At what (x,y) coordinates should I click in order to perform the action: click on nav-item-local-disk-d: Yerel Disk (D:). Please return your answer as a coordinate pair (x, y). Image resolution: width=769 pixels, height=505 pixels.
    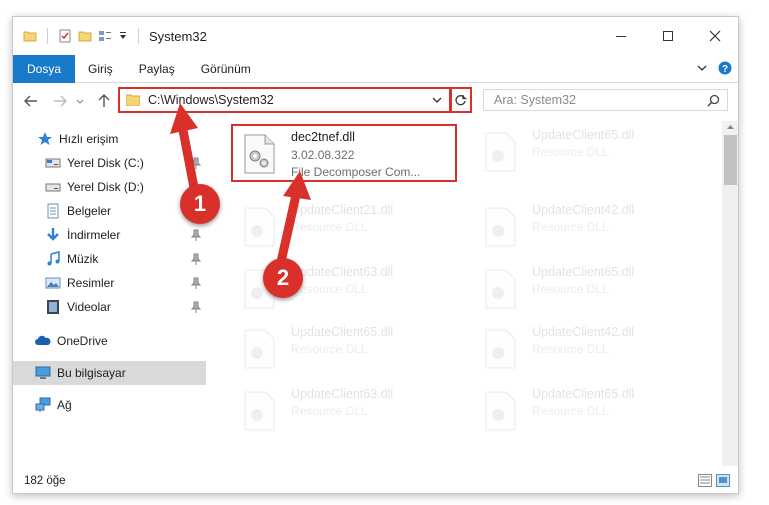
    Looking at the image, I should click on (109, 187).